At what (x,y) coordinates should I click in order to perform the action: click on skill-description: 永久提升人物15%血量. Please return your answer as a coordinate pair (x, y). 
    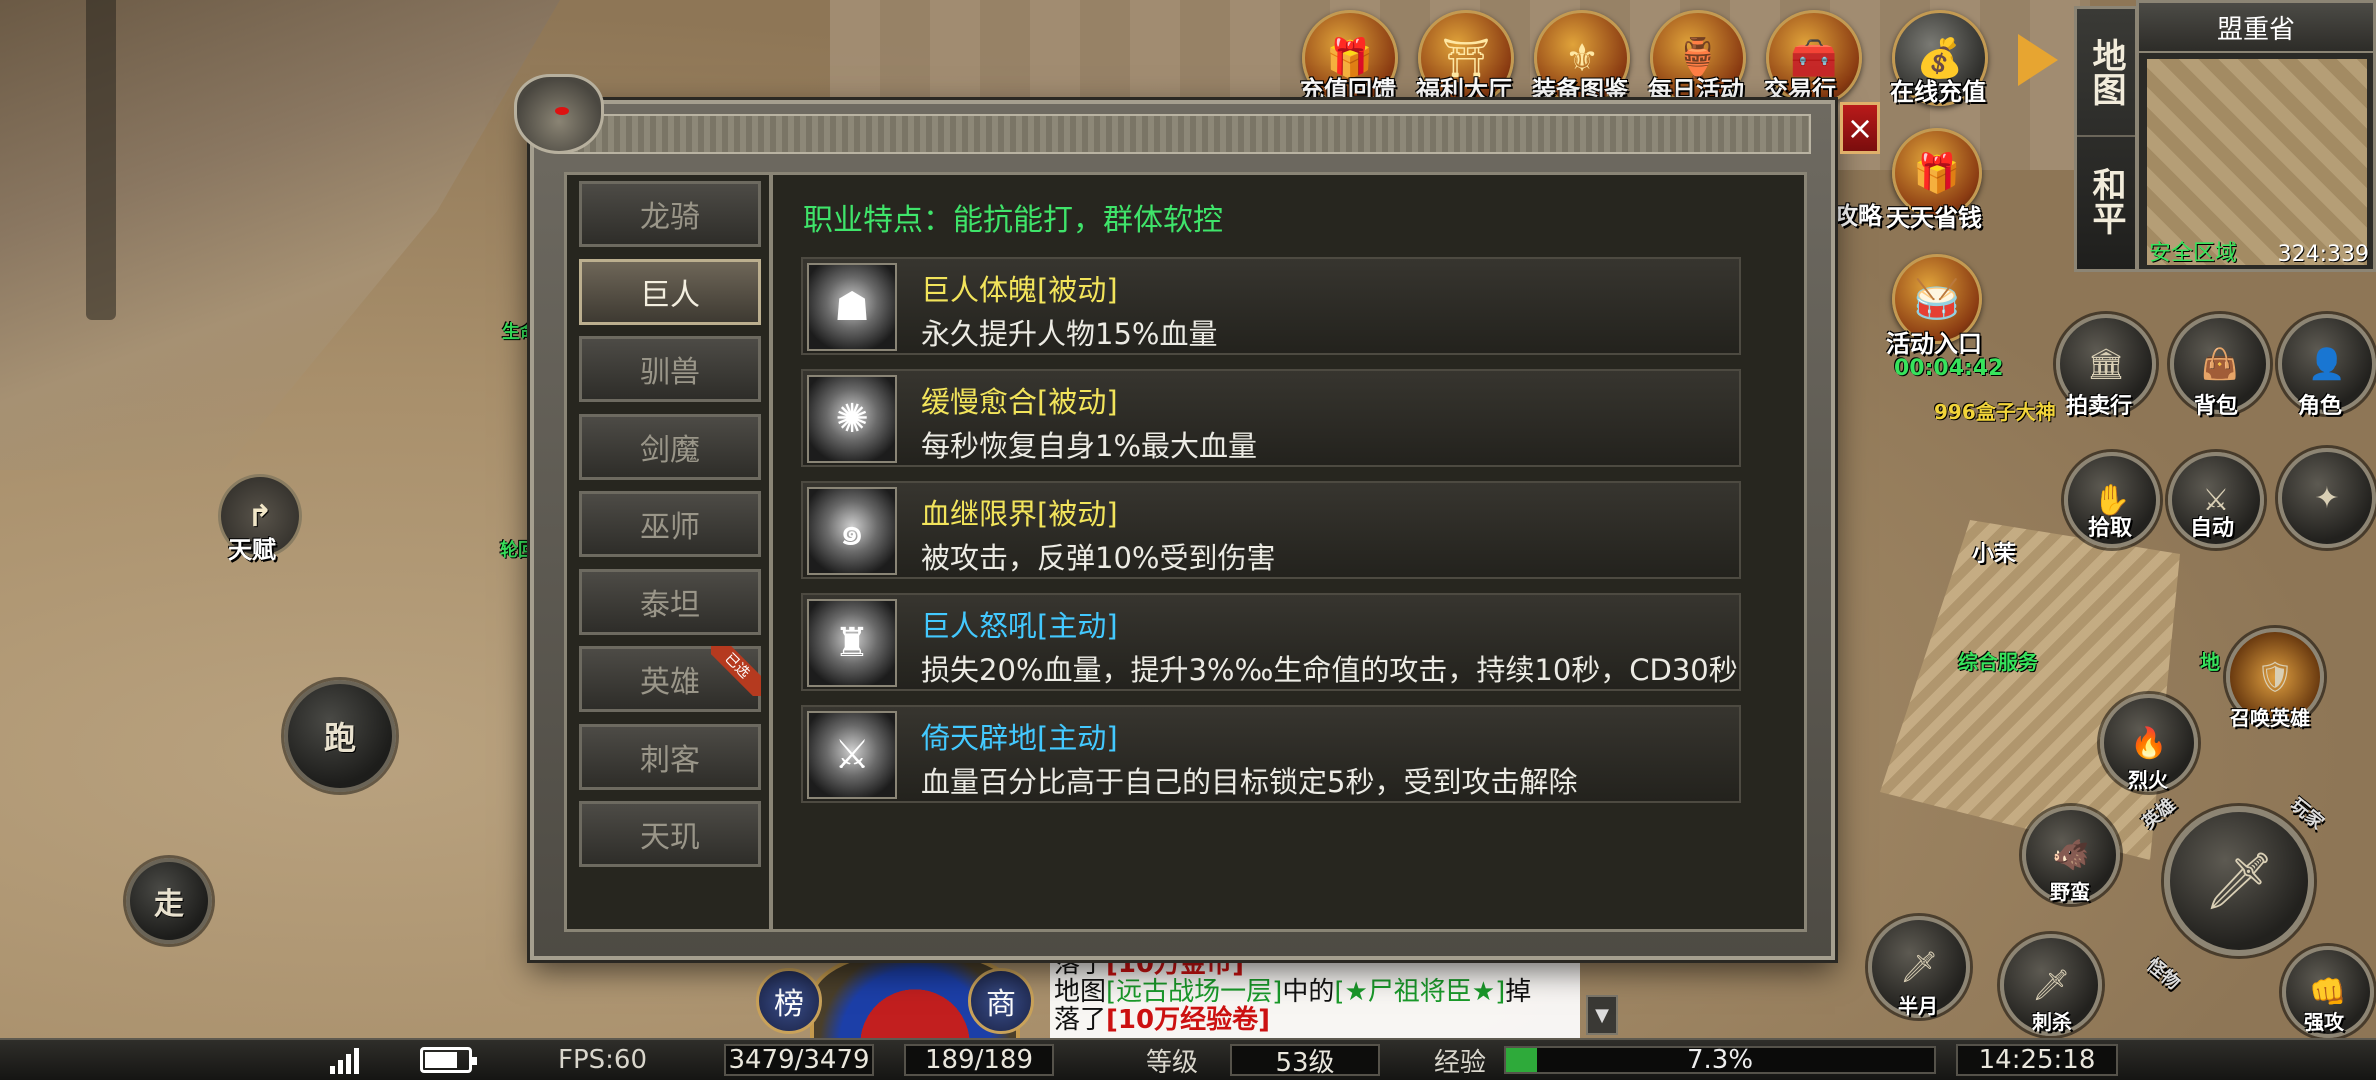
    Looking at the image, I should click on (1069, 334).